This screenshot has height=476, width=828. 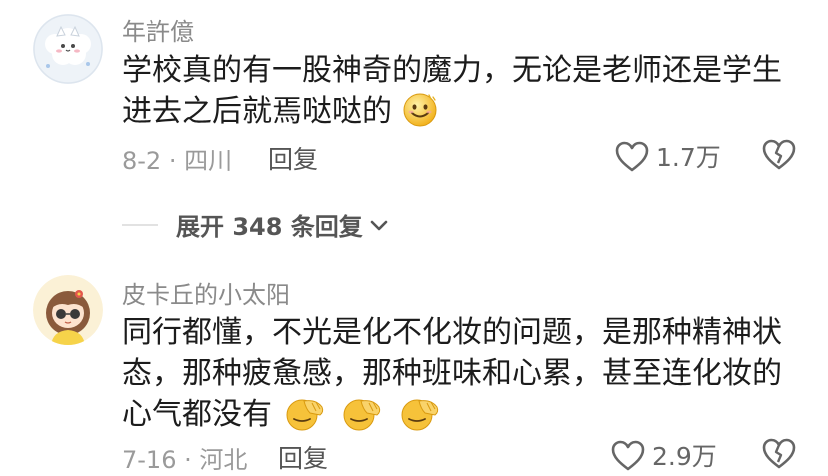 What do you see at coordinates (177, 161) in the screenshot?
I see `comment-date-location: 8-2 · 四川` at bounding box center [177, 161].